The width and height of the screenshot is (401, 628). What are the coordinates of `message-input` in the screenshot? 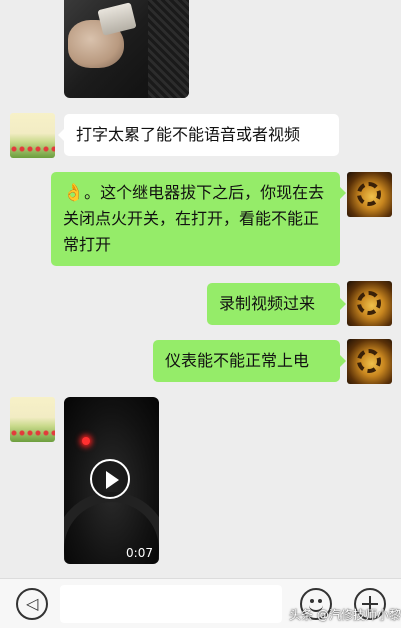 It's located at (171, 604).